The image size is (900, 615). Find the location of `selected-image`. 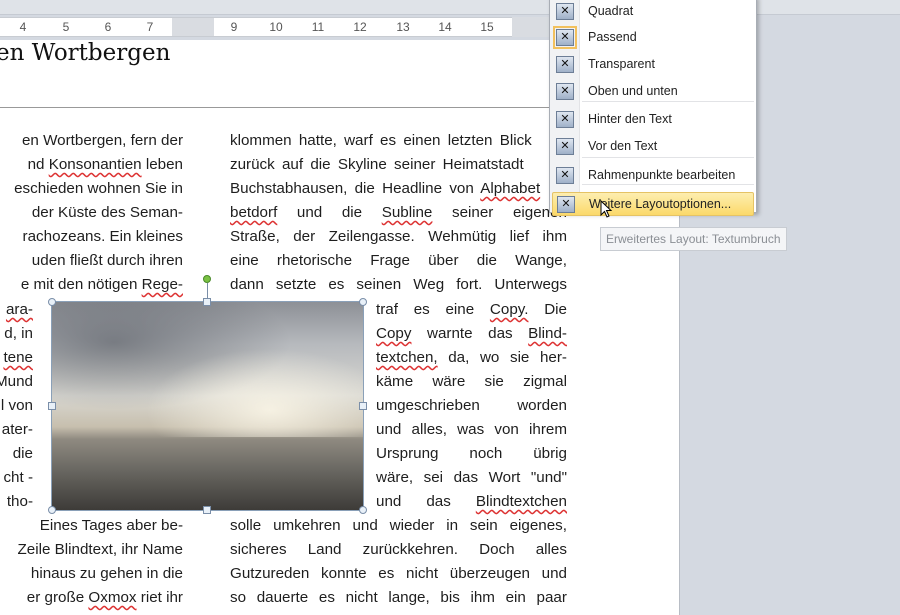

selected-image is located at coordinates (207, 406).